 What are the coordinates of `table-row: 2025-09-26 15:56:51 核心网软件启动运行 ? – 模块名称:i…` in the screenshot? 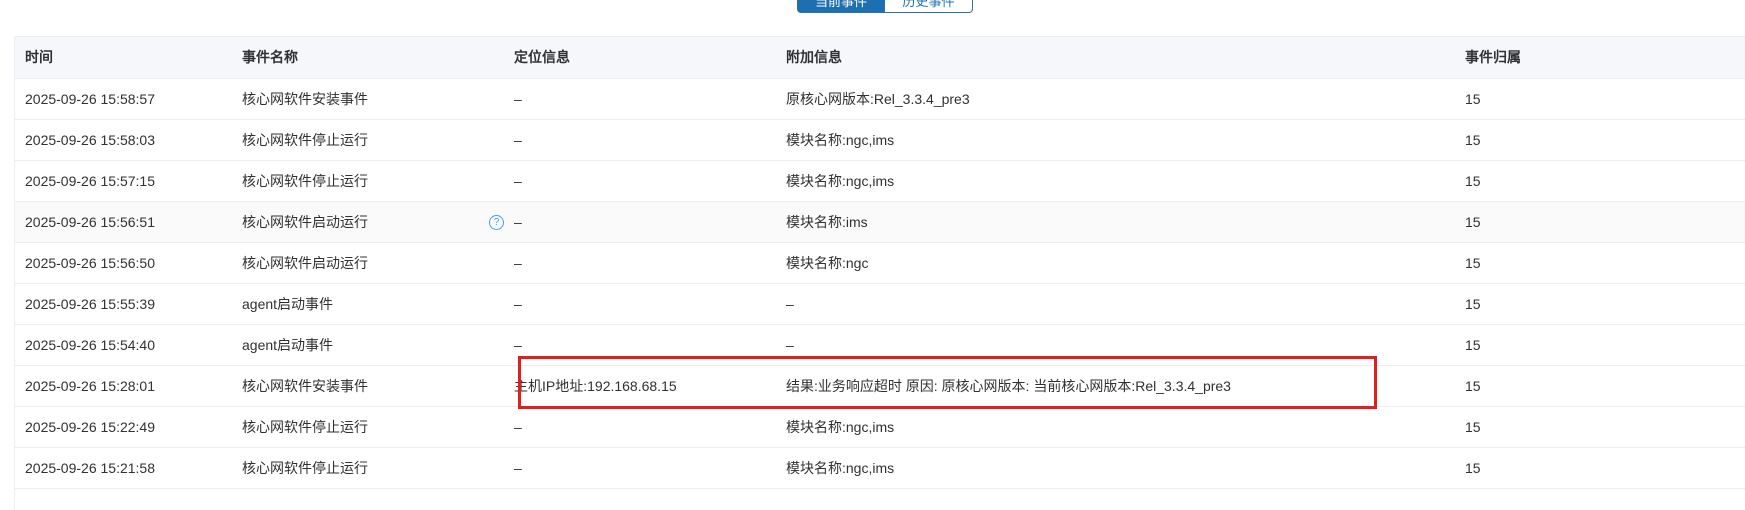 It's located at (880, 222).